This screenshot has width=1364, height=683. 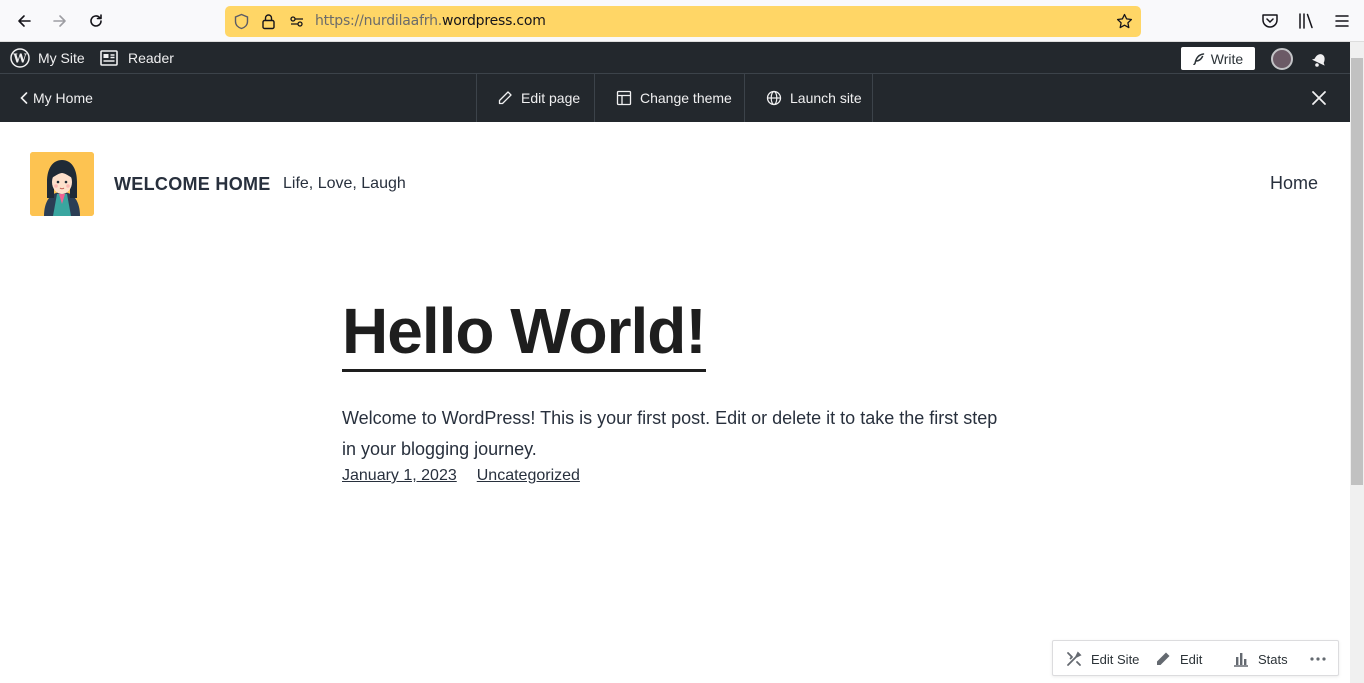 What do you see at coordinates (151, 58) in the screenshot?
I see `reader-label: Reader` at bounding box center [151, 58].